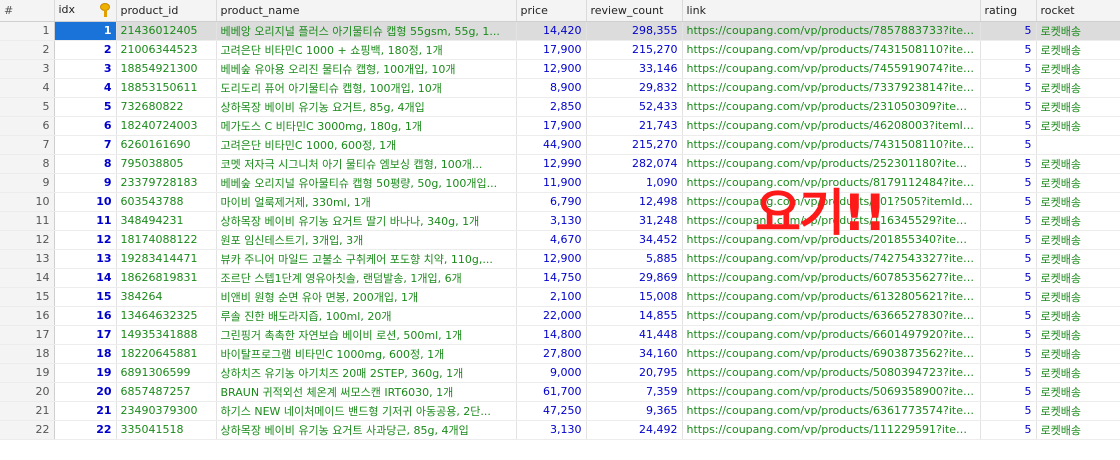 The width and height of the screenshot is (1120, 460). Describe the element at coordinates (551, 316) in the screenshot. I see `price-cell: 22,000` at that location.